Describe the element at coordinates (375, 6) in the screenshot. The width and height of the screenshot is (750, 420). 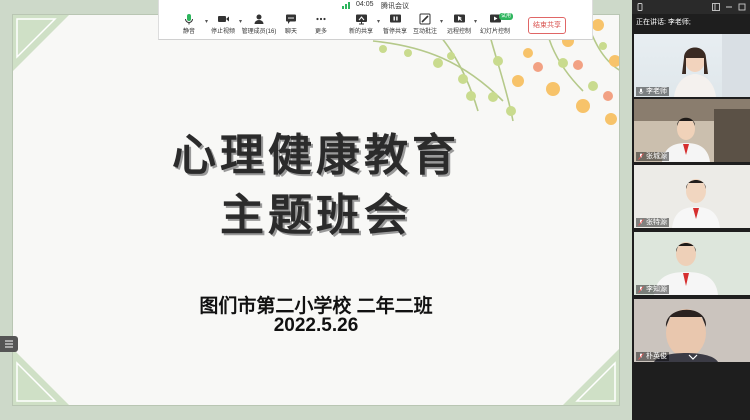
I see `toolbar-header: 04:05 腾讯会议` at that location.